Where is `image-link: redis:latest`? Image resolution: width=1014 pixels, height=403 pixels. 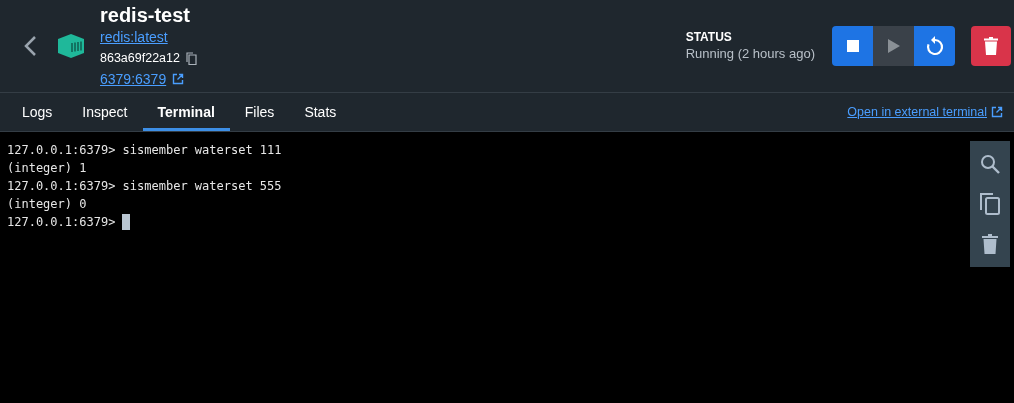 image-link: redis:latest is located at coordinates (393, 37).